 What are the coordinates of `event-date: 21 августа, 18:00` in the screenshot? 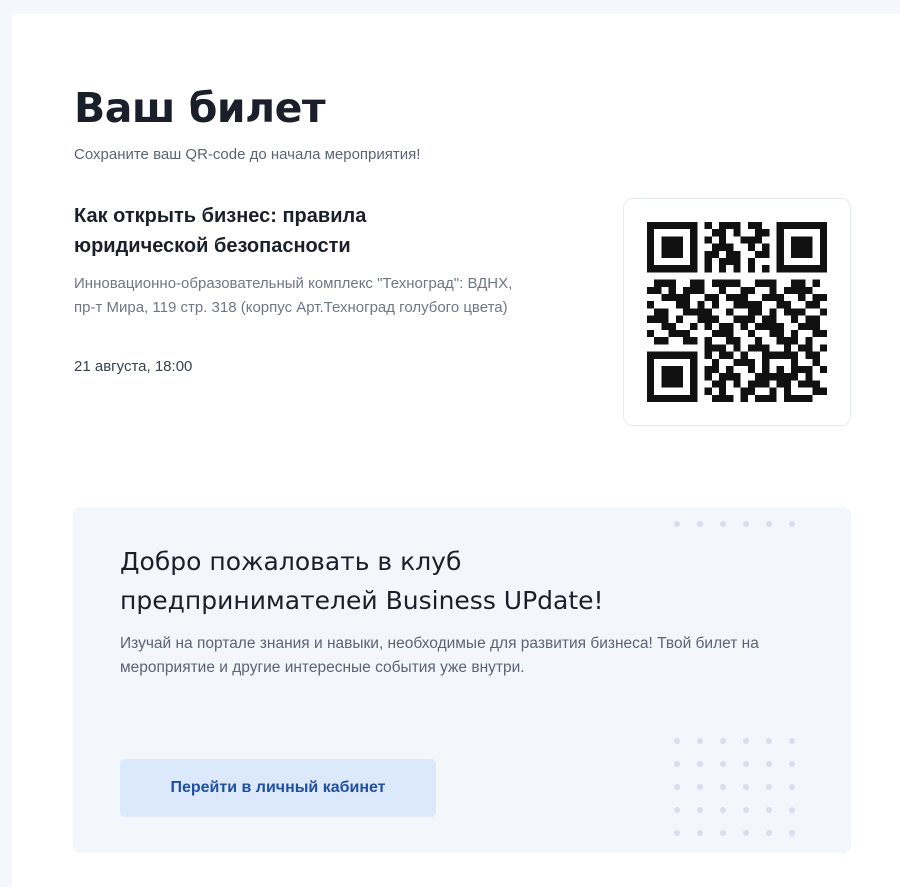 It's located at (133, 366).